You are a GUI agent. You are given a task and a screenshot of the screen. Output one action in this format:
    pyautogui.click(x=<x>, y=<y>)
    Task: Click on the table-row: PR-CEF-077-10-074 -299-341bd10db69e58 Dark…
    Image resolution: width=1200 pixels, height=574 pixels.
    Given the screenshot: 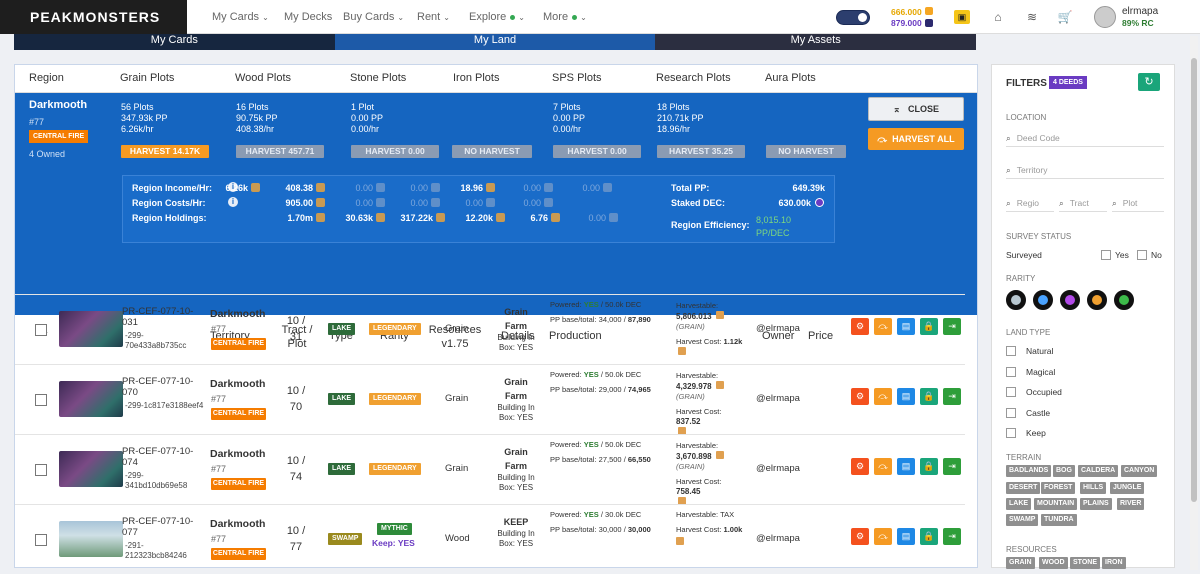 What is the action you would take?
    pyautogui.click(x=490, y=469)
    